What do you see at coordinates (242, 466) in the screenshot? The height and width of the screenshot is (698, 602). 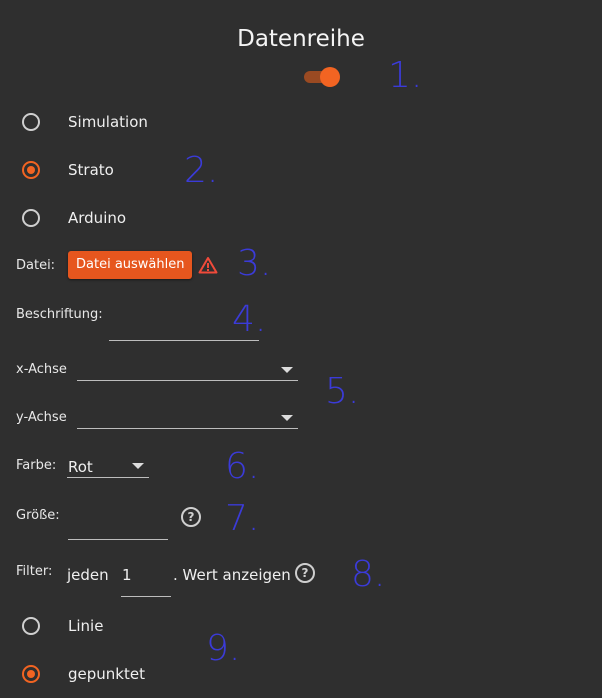 I see `annotation-6: 6.` at bounding box center [242, 466].